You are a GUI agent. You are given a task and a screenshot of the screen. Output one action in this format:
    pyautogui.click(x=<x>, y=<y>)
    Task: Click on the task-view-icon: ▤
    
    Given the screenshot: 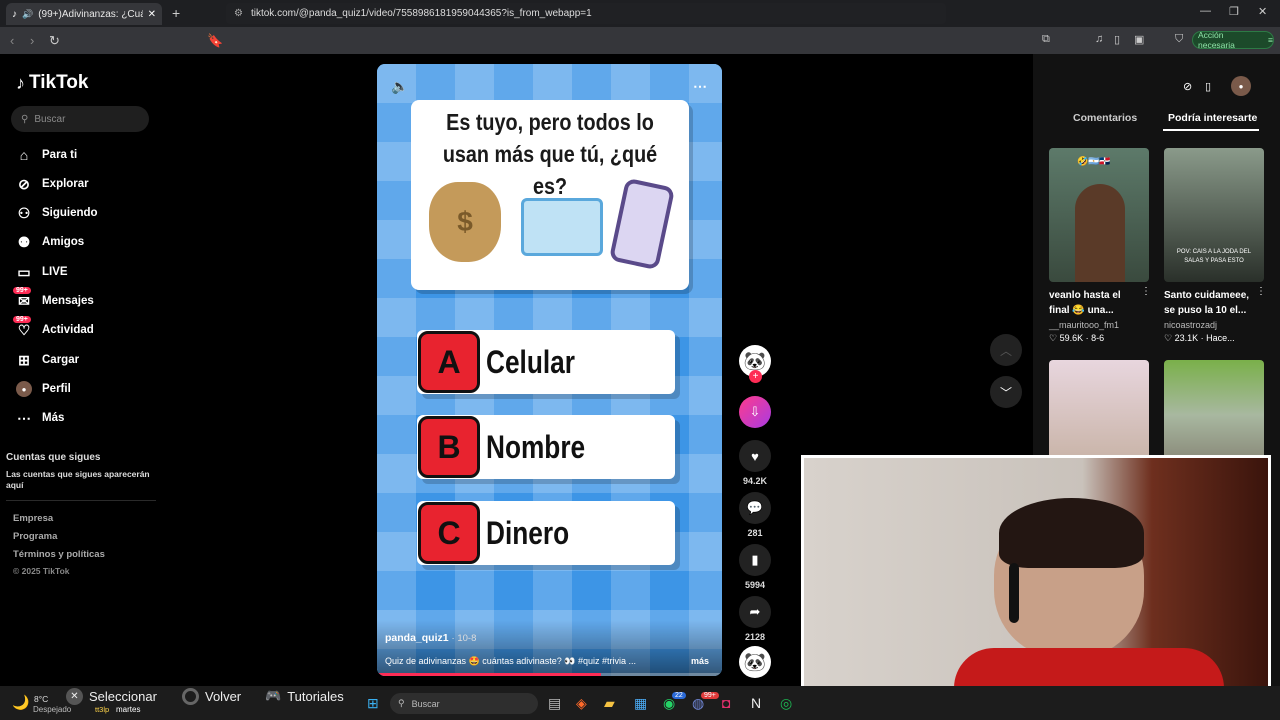 What is the action you would take?
    pyautogui.click(x=554, y=703)
    